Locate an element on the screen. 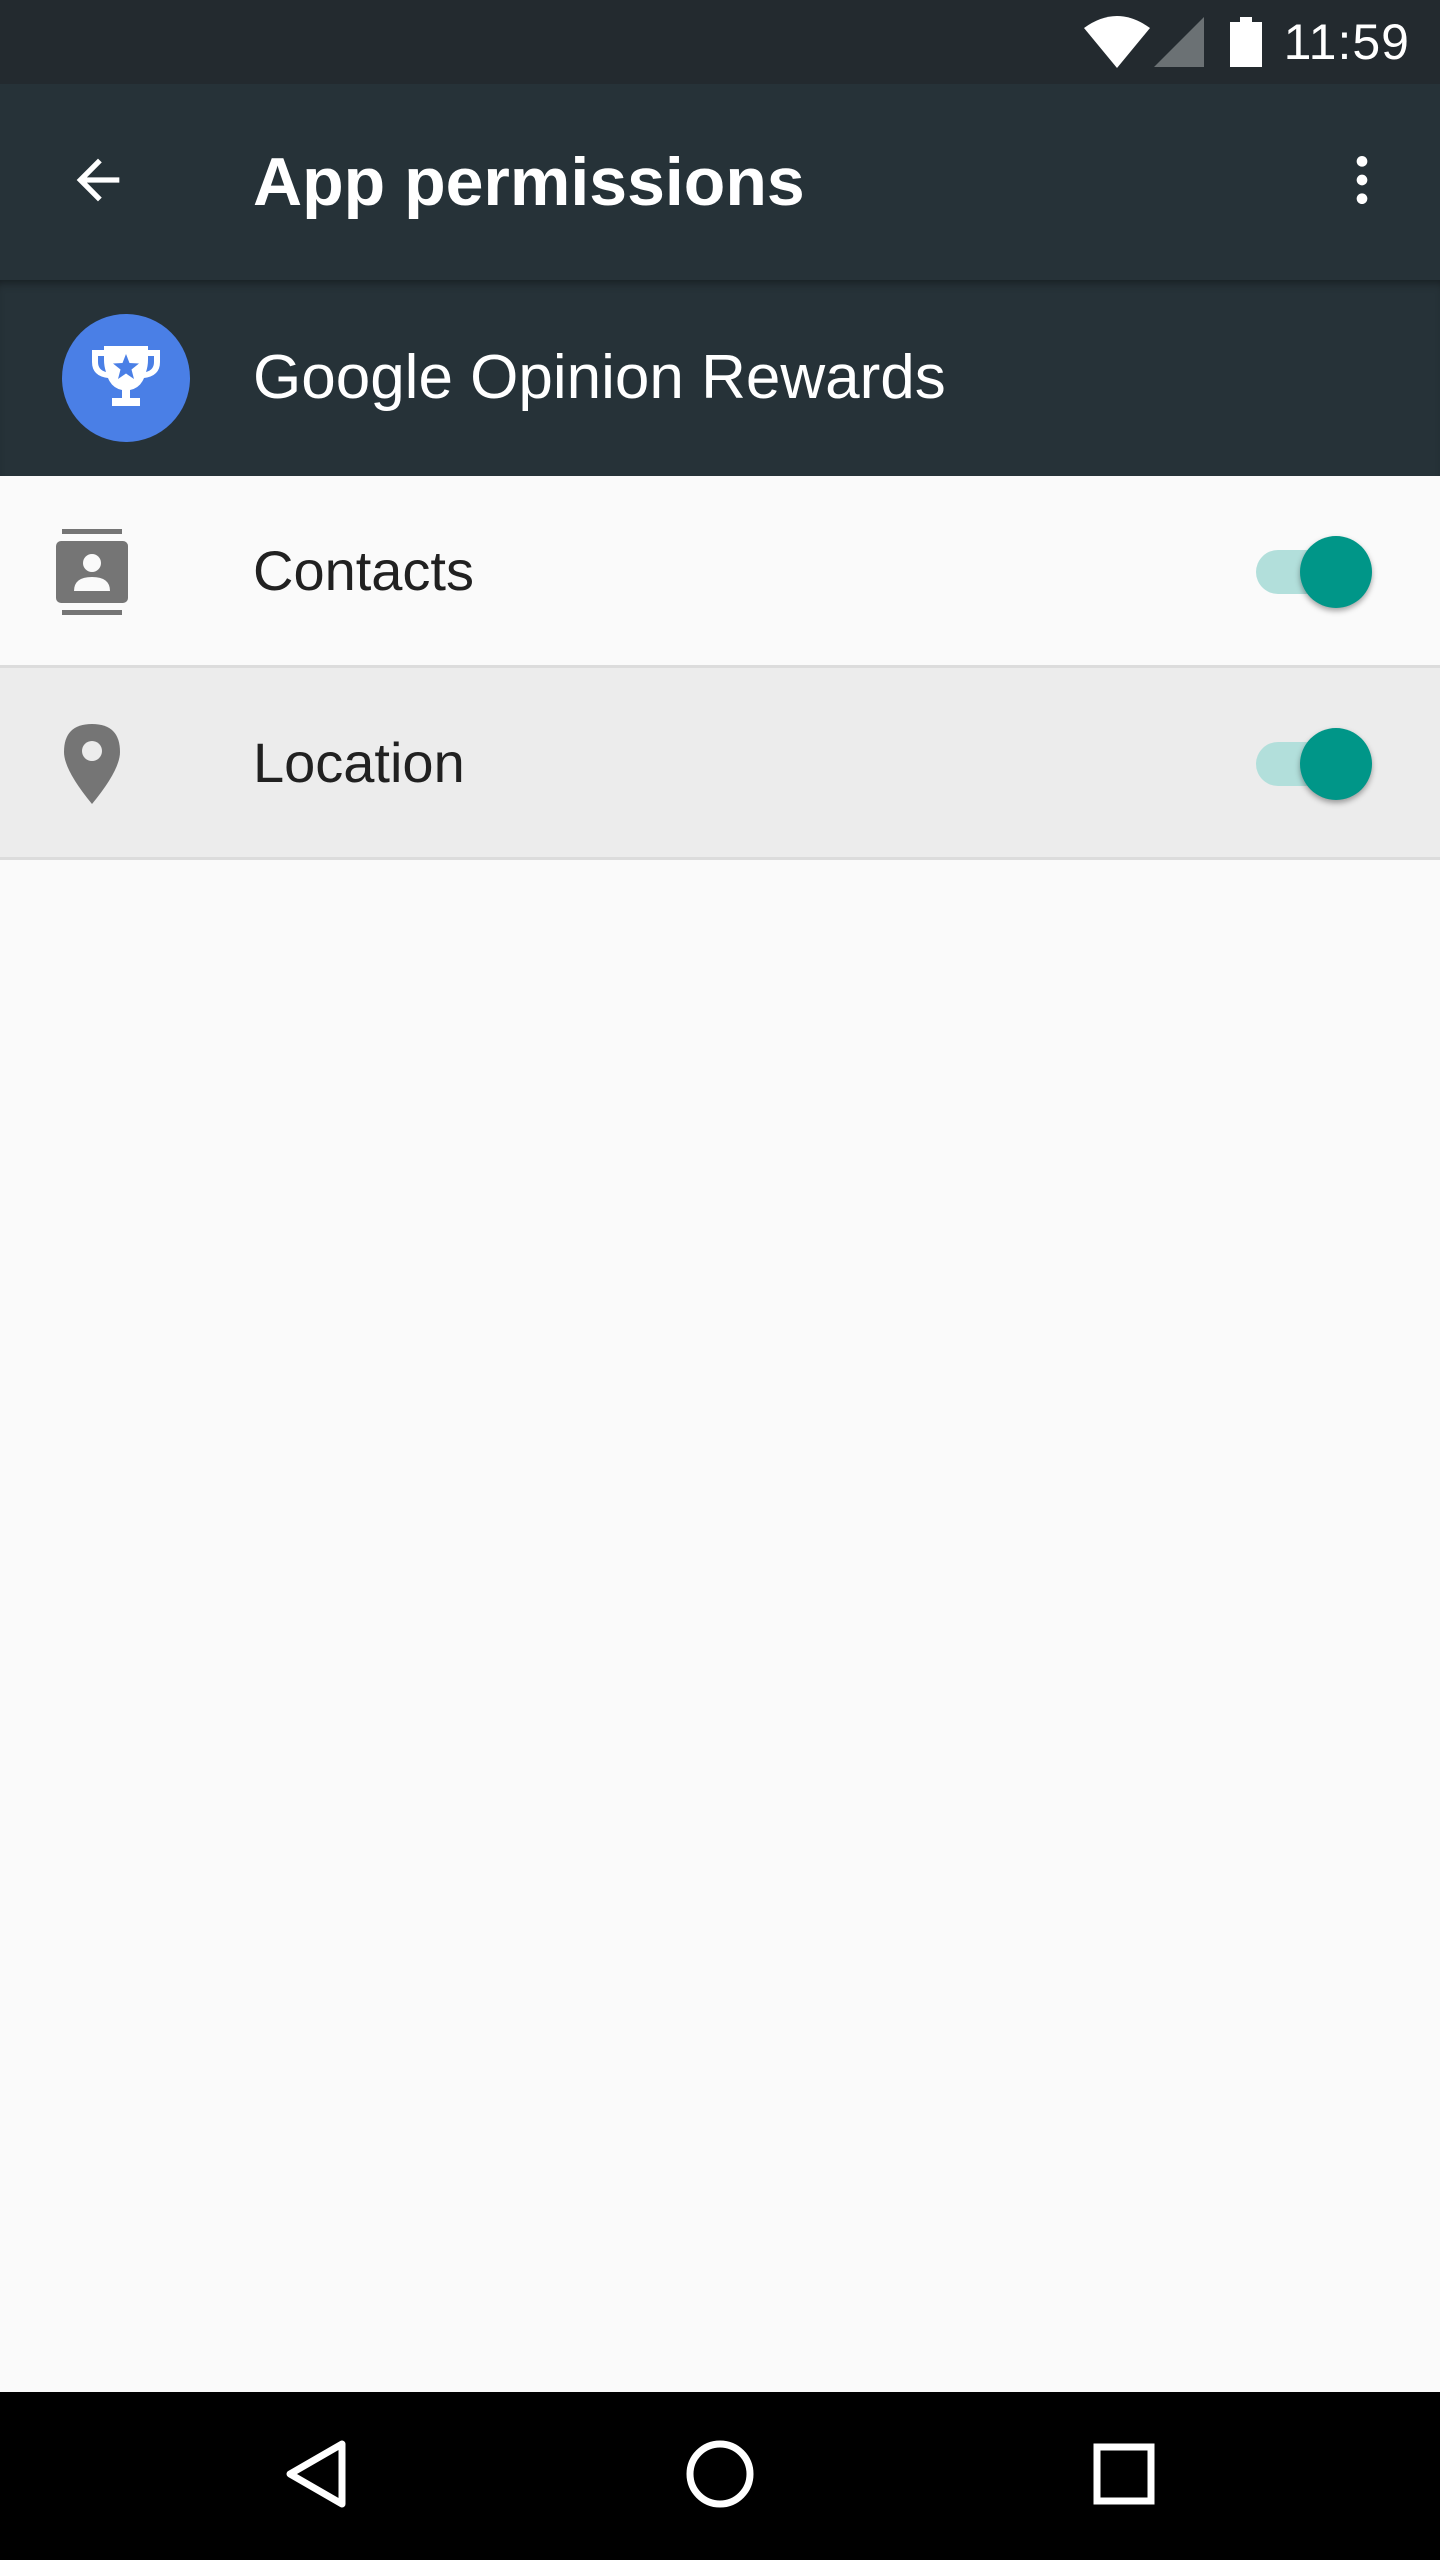 This screenshot has height=2560, width=1440. contacts-toggle is located at coordinates (1314, 572).